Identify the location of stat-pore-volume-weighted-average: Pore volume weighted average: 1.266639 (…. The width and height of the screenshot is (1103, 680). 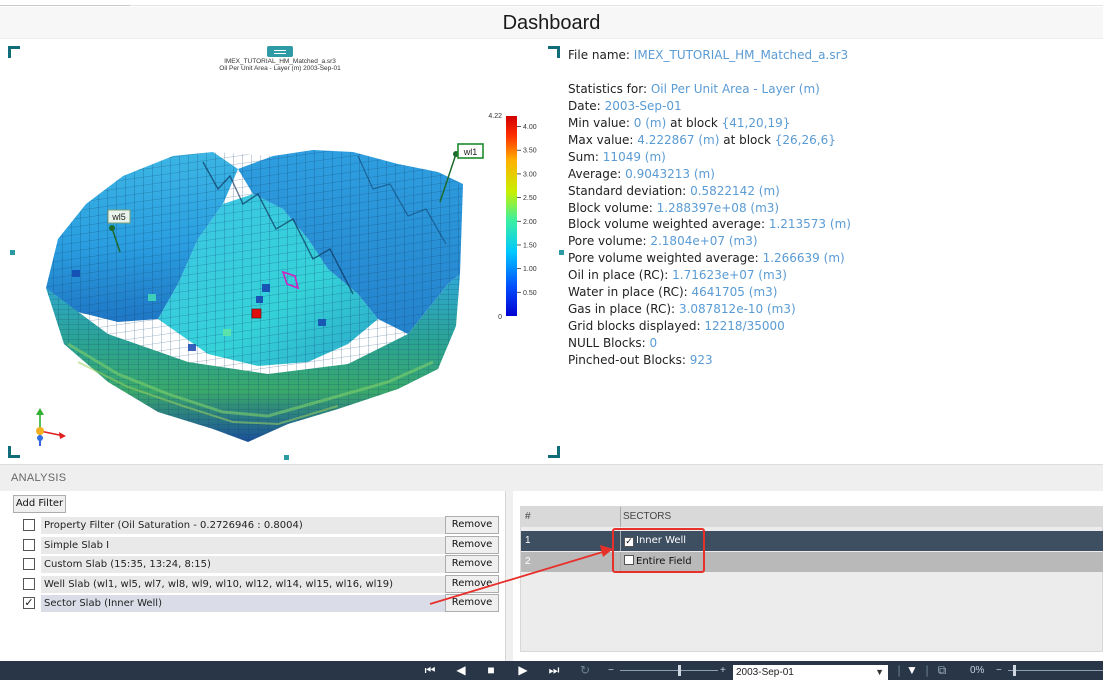
(706, 258).